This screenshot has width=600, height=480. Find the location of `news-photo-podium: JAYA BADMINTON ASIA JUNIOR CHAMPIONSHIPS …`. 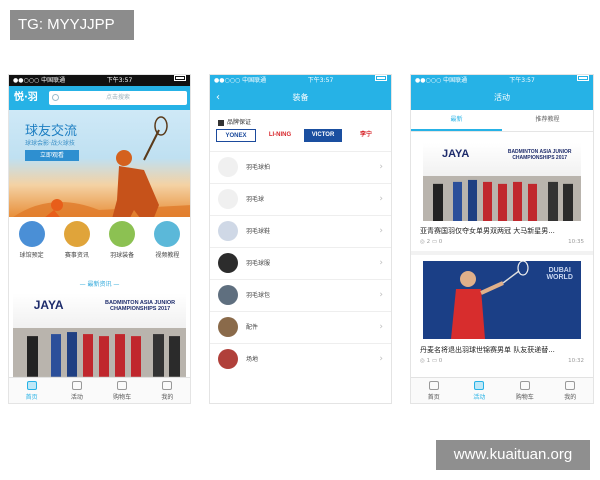

news-photo-podium: JAYA BADMINTON ASIA JUNIOR CHAMPIONSHIPS … is located at coordinates (99, 335).